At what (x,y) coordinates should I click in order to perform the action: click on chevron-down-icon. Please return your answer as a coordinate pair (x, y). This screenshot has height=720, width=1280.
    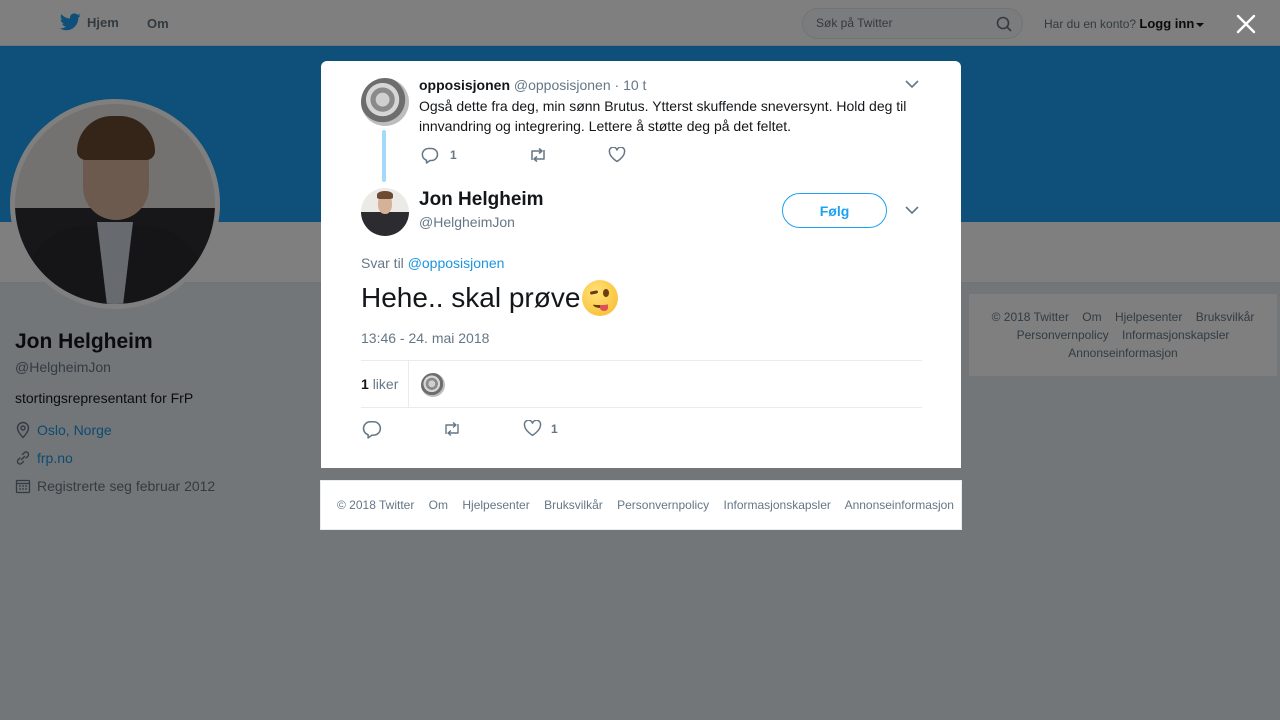
    Looking at the image, I should click on (912, 84).